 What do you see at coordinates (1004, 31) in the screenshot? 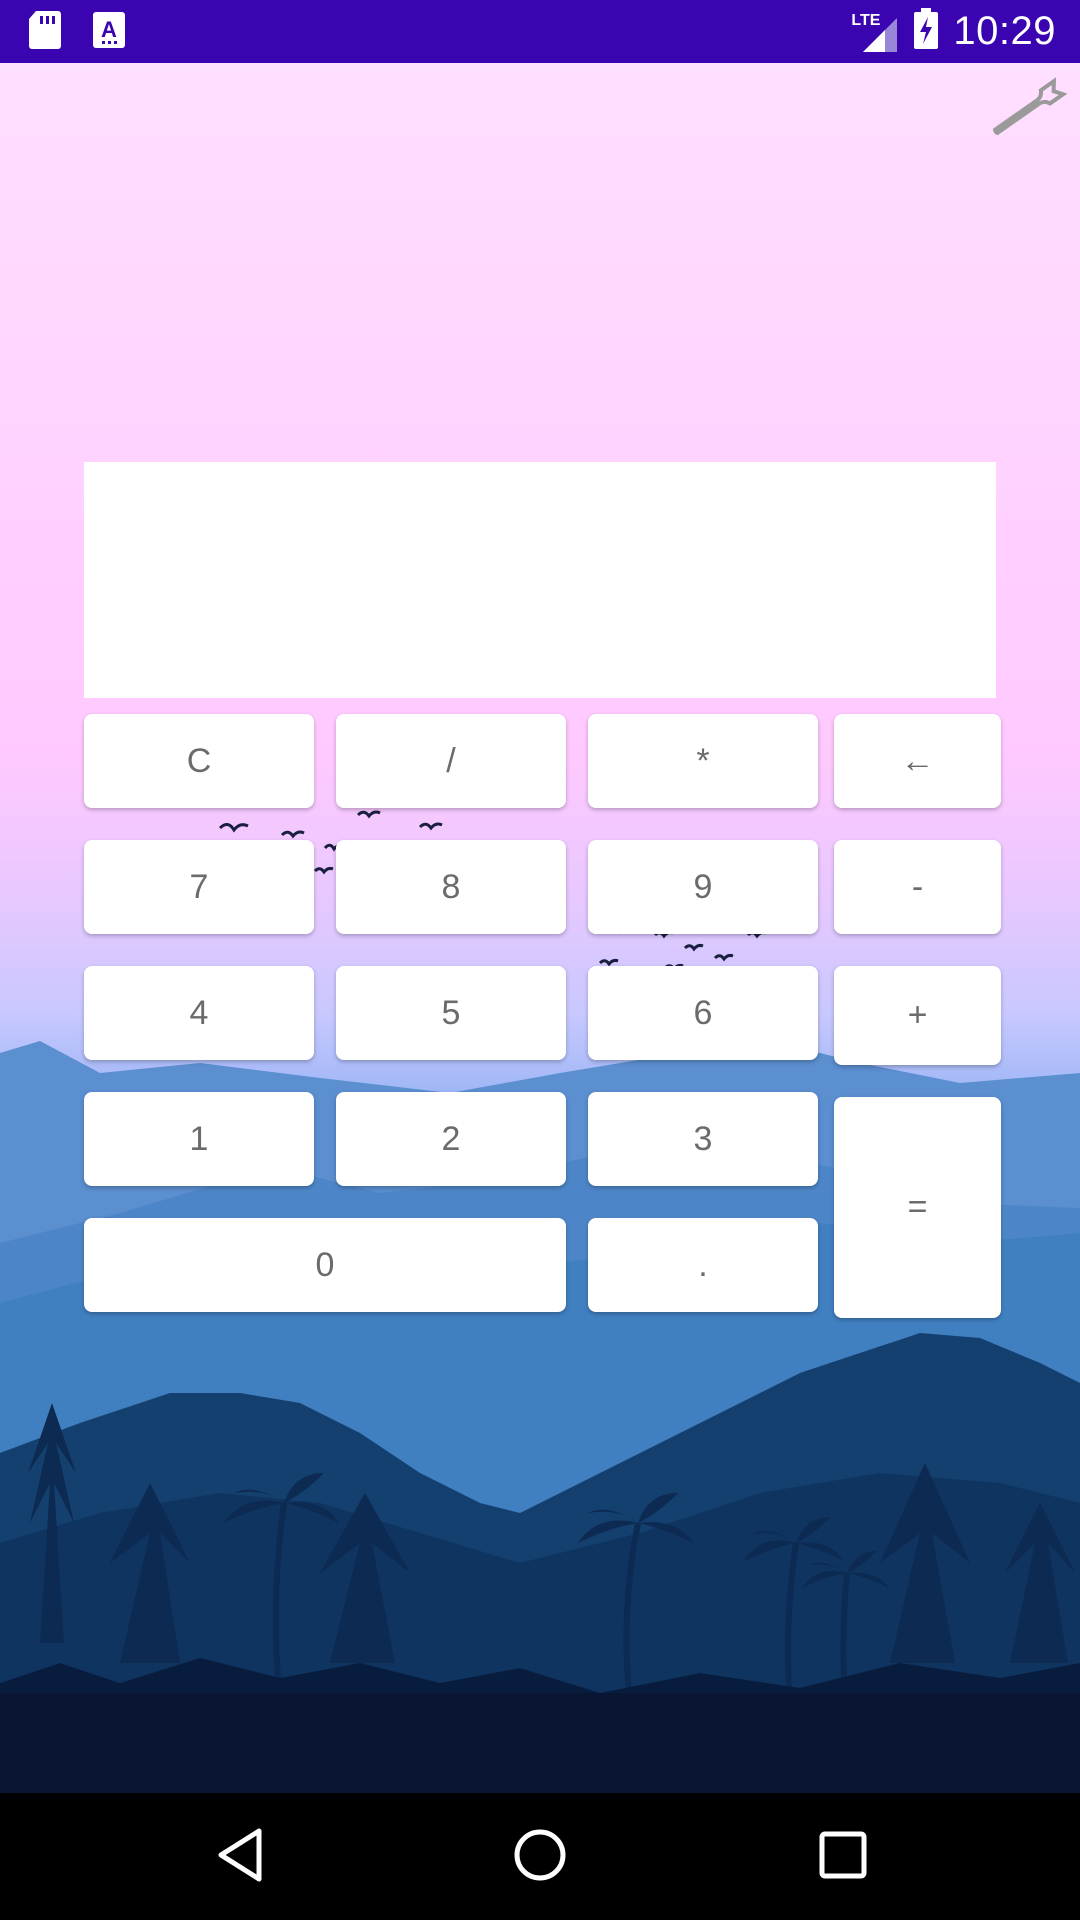
I see `clock: 10:29` at bounding box center [1004, 31].